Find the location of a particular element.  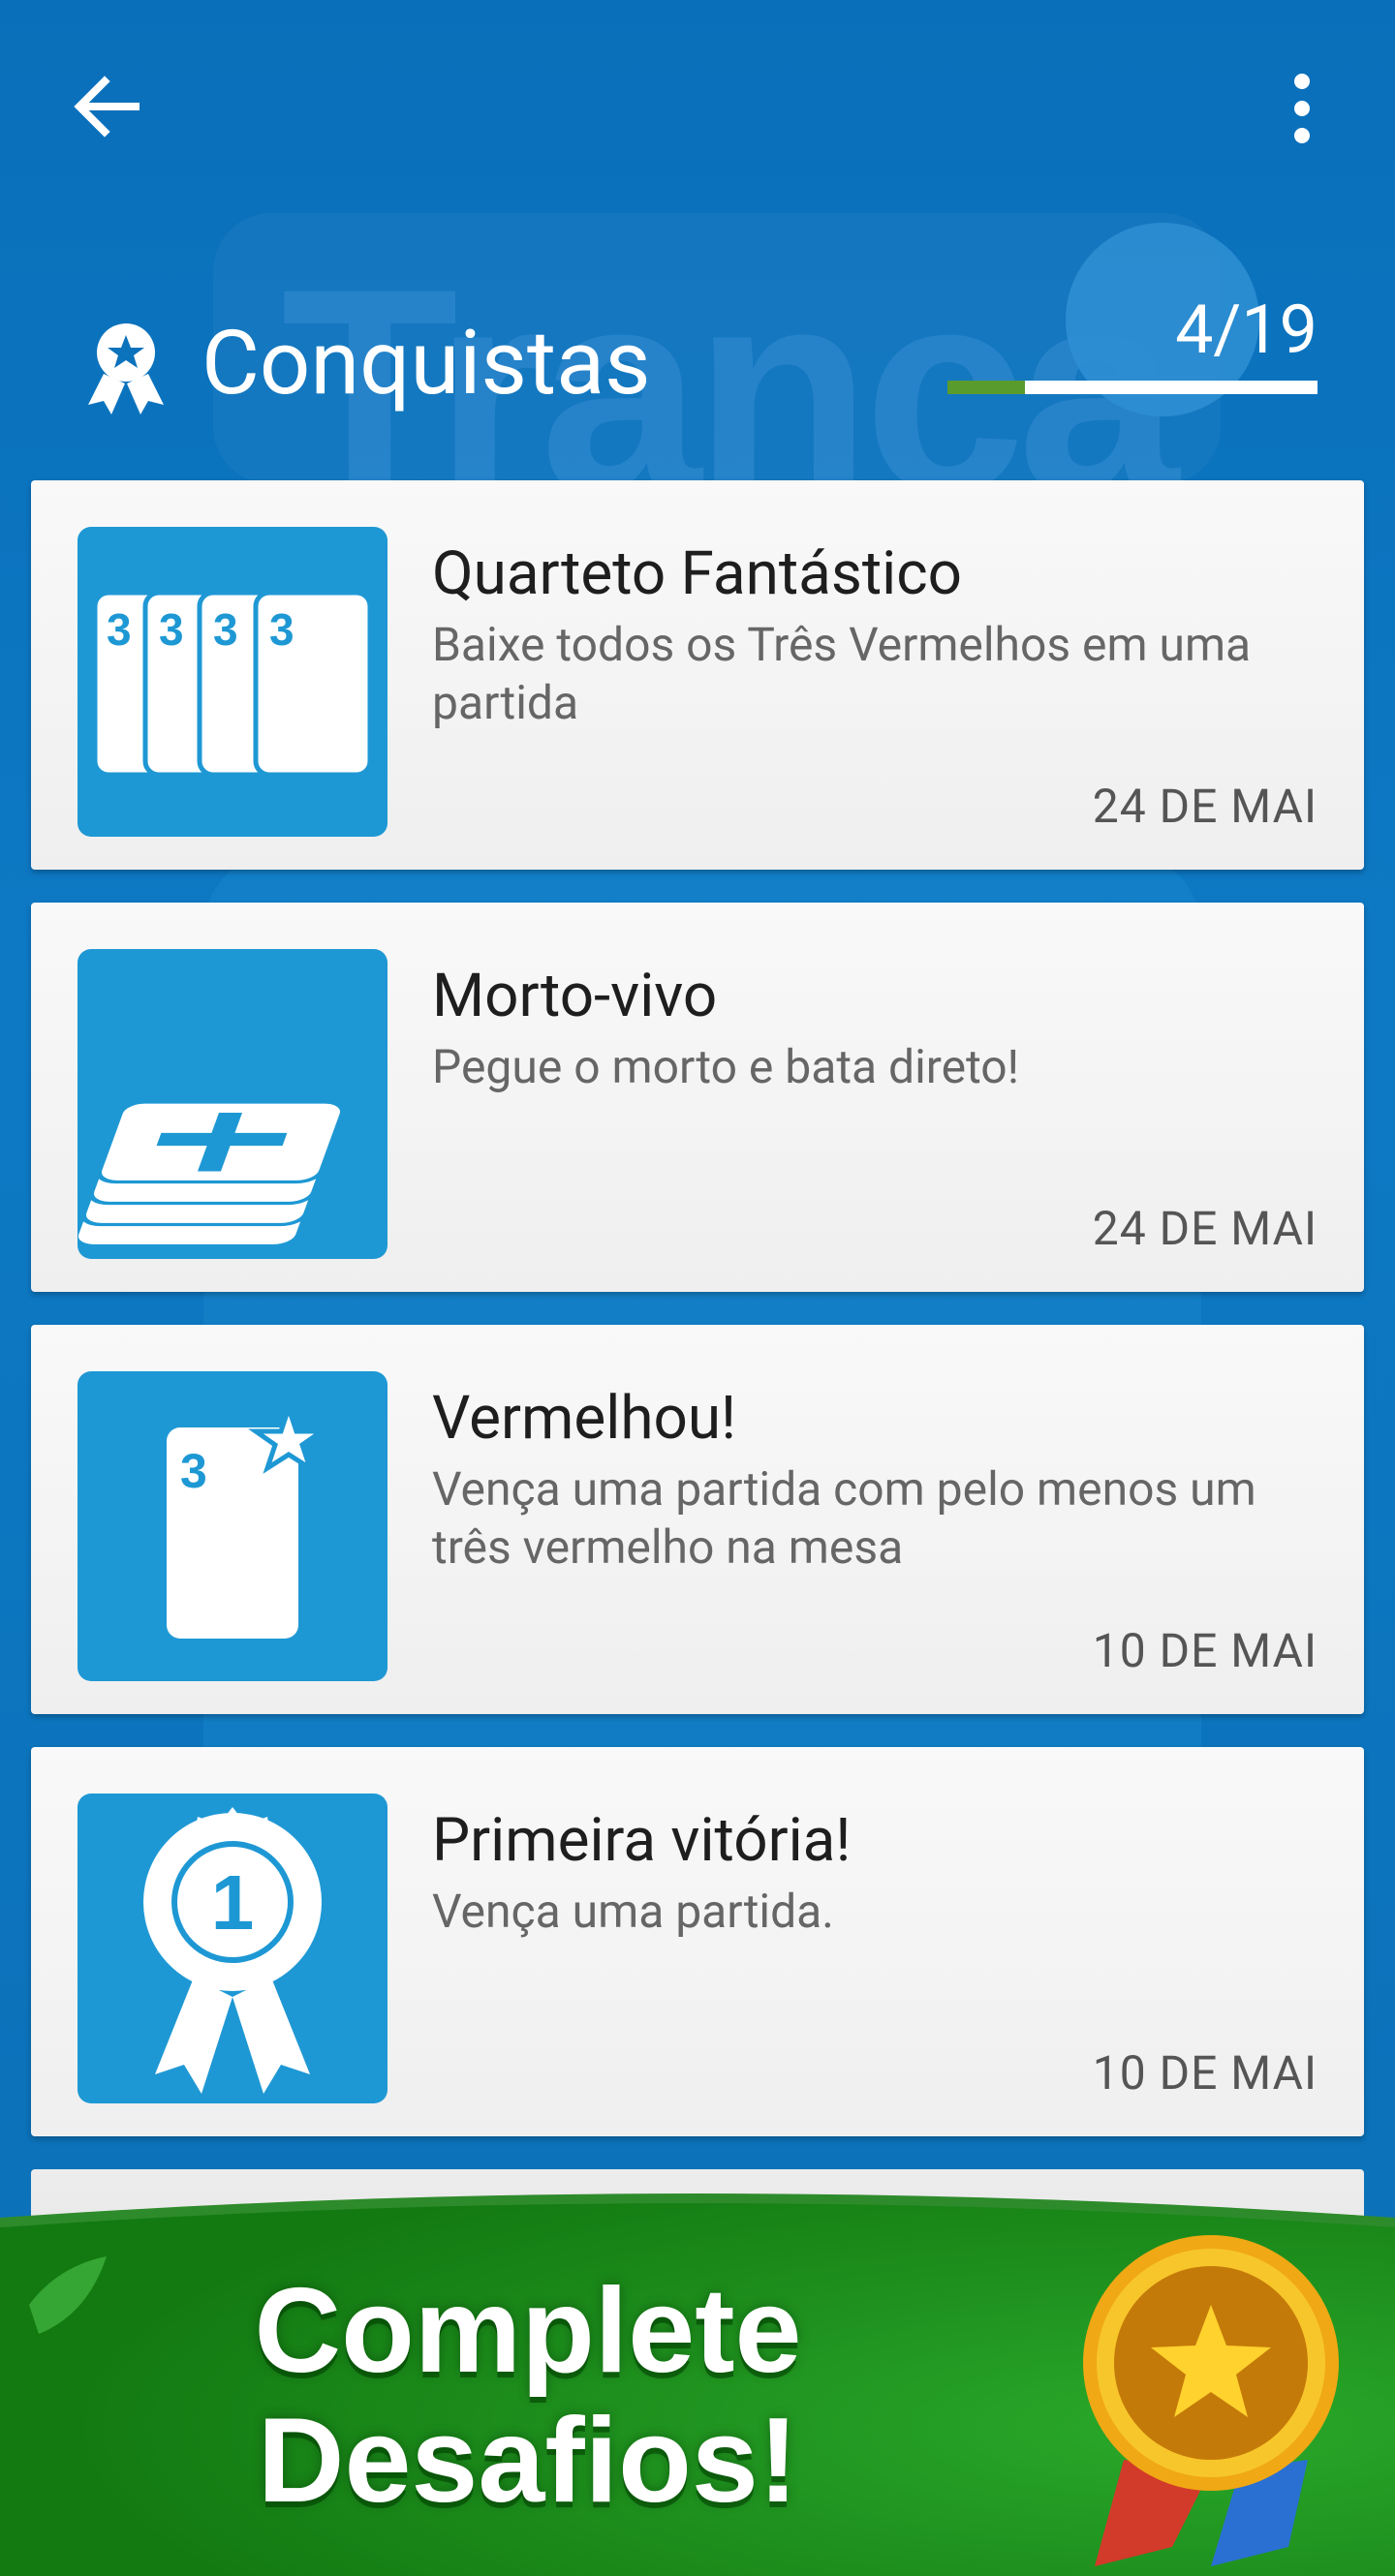

banner-line-1: Complete is located at coordinates (528, 2331).